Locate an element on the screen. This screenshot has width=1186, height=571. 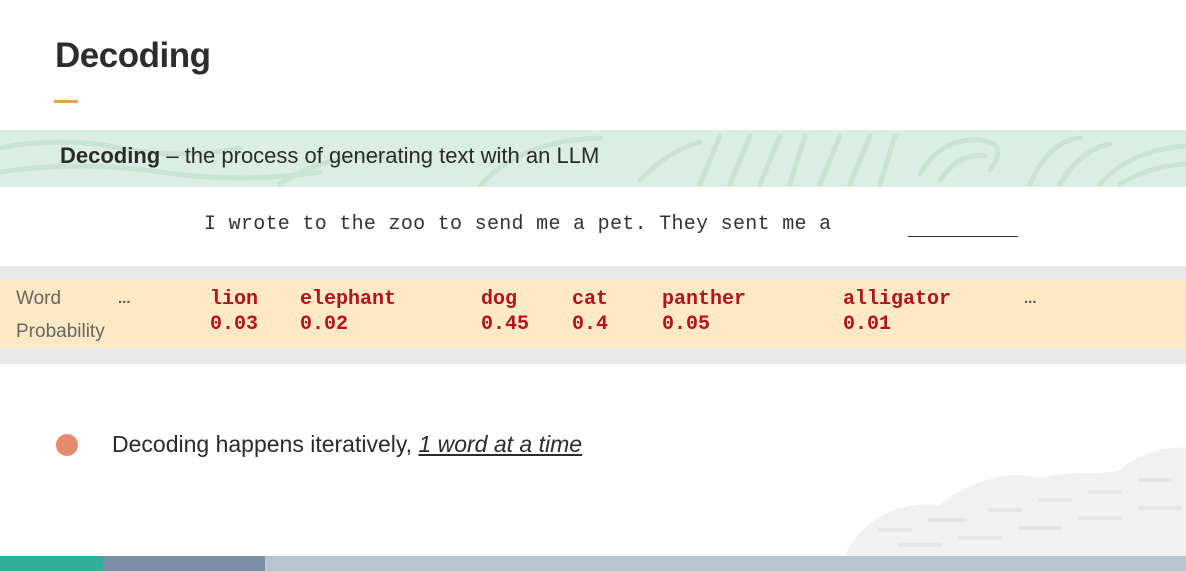
decorative-blob is located at coordinates (1015, 501).